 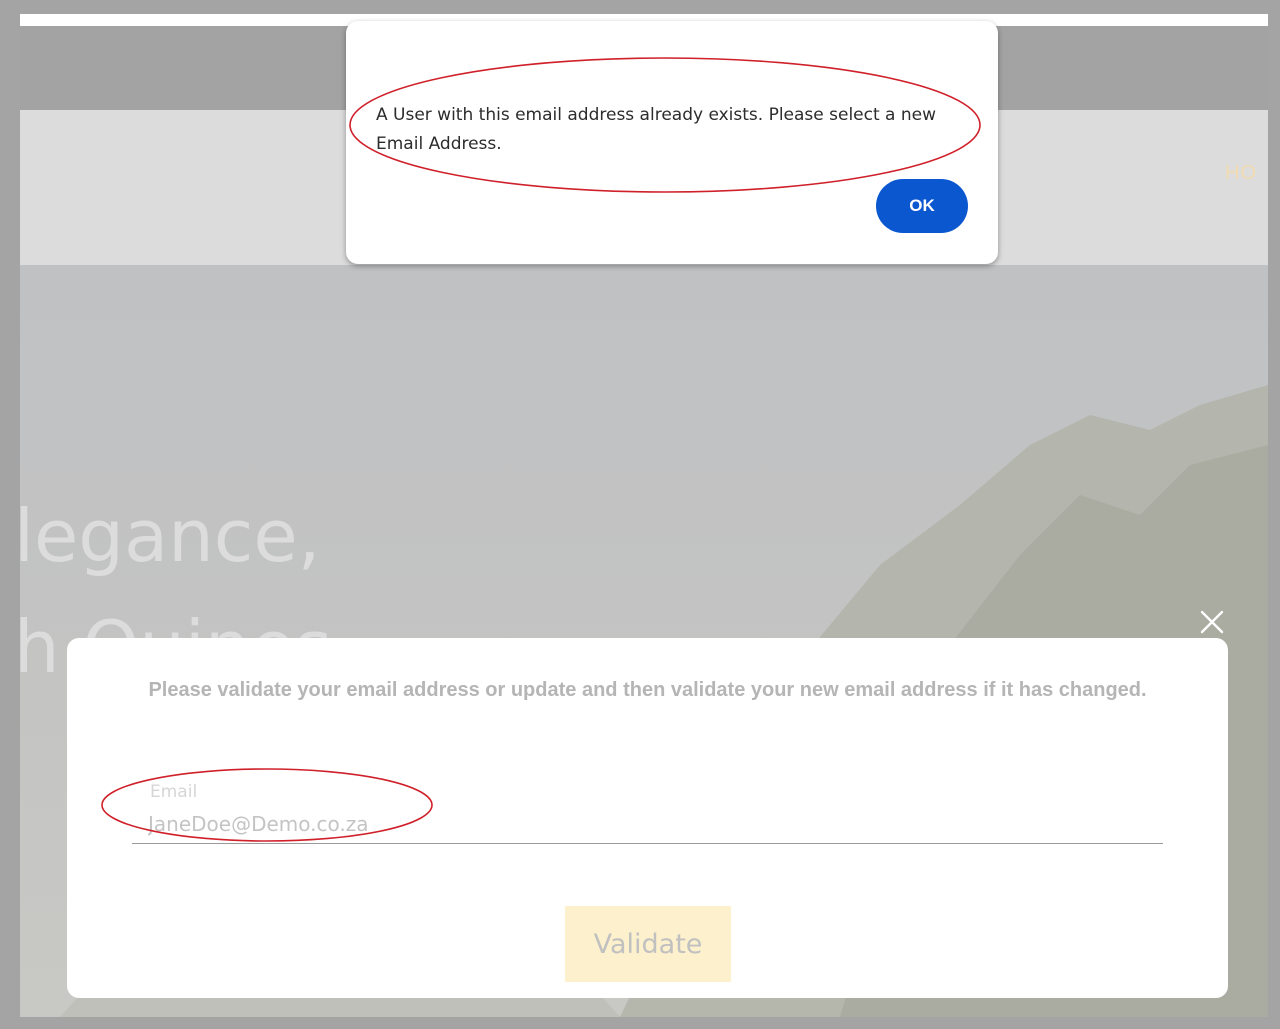 What do you see at coordinates (648, 944) in the screenshot?
I see `validate-button: Validate` at bounding box center [648, 944].